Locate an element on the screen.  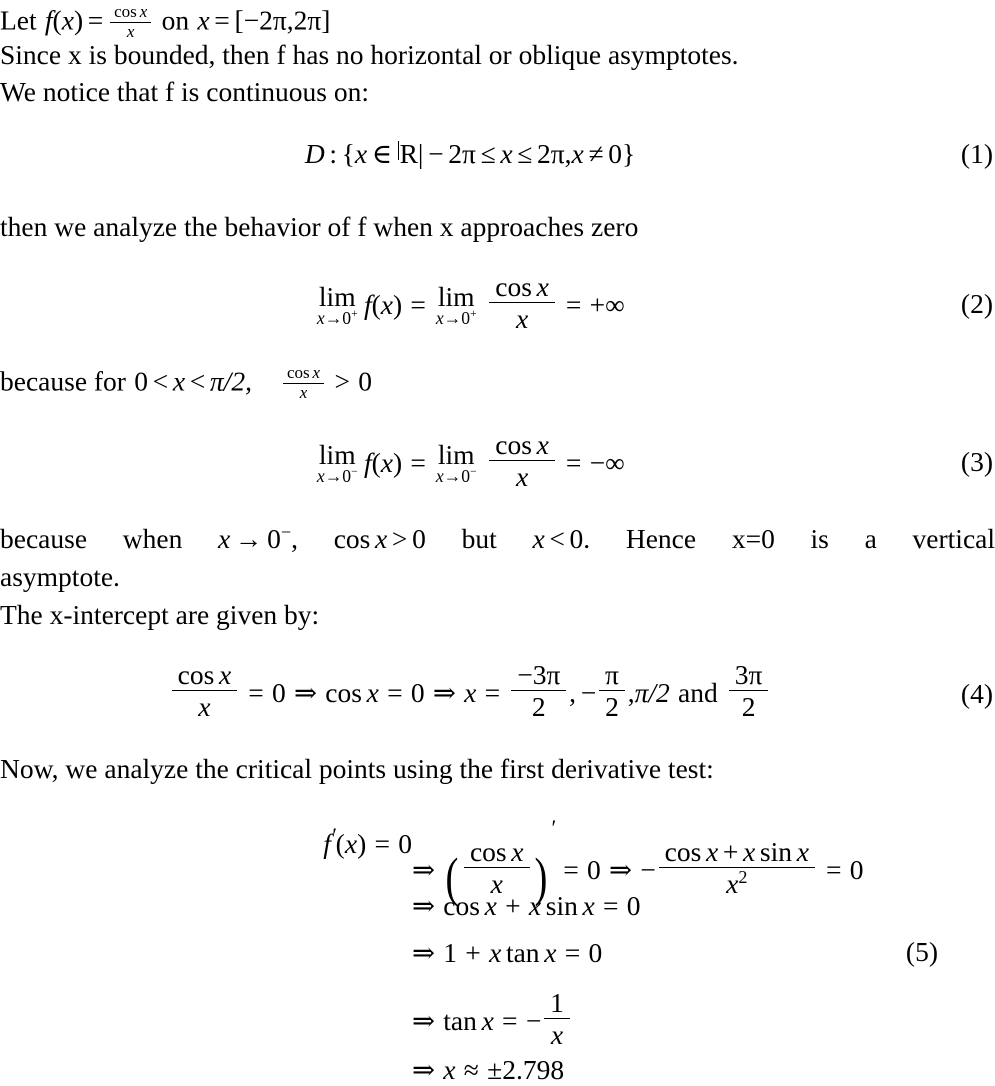
equals-1: = is located at coordinates (571, 869).